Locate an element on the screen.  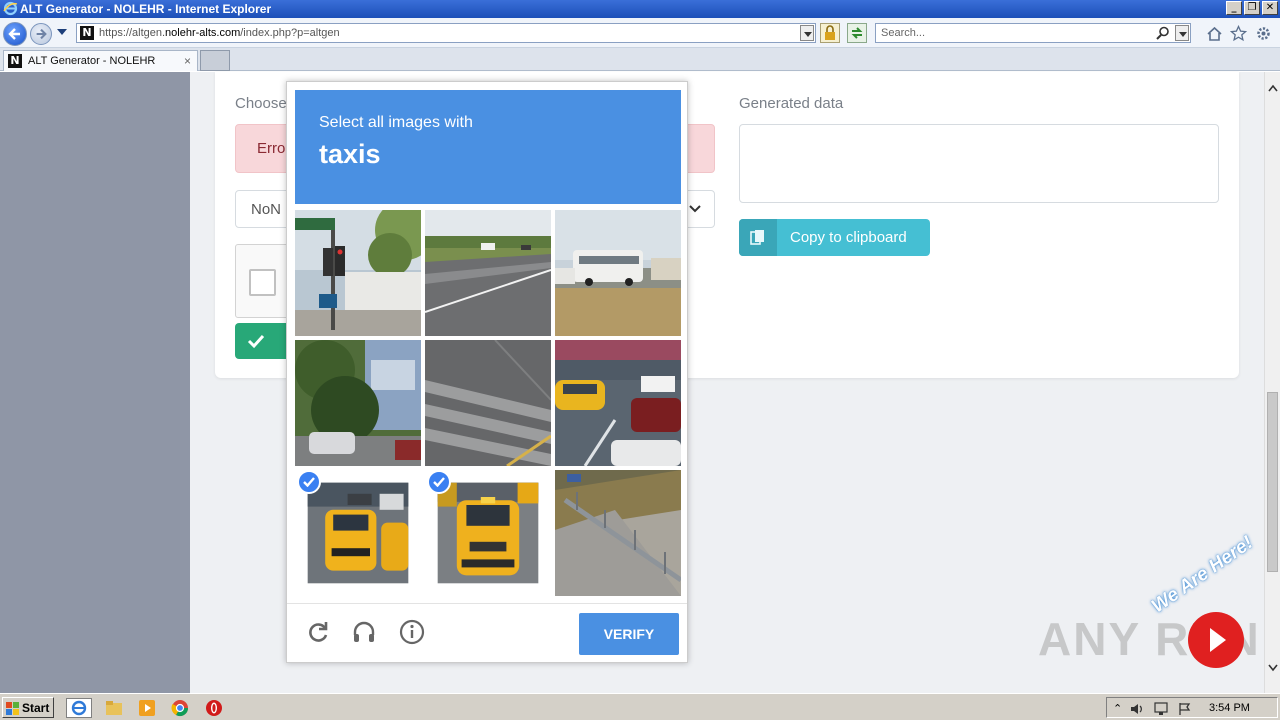
home-icon is located at coordinates (1214, 33).